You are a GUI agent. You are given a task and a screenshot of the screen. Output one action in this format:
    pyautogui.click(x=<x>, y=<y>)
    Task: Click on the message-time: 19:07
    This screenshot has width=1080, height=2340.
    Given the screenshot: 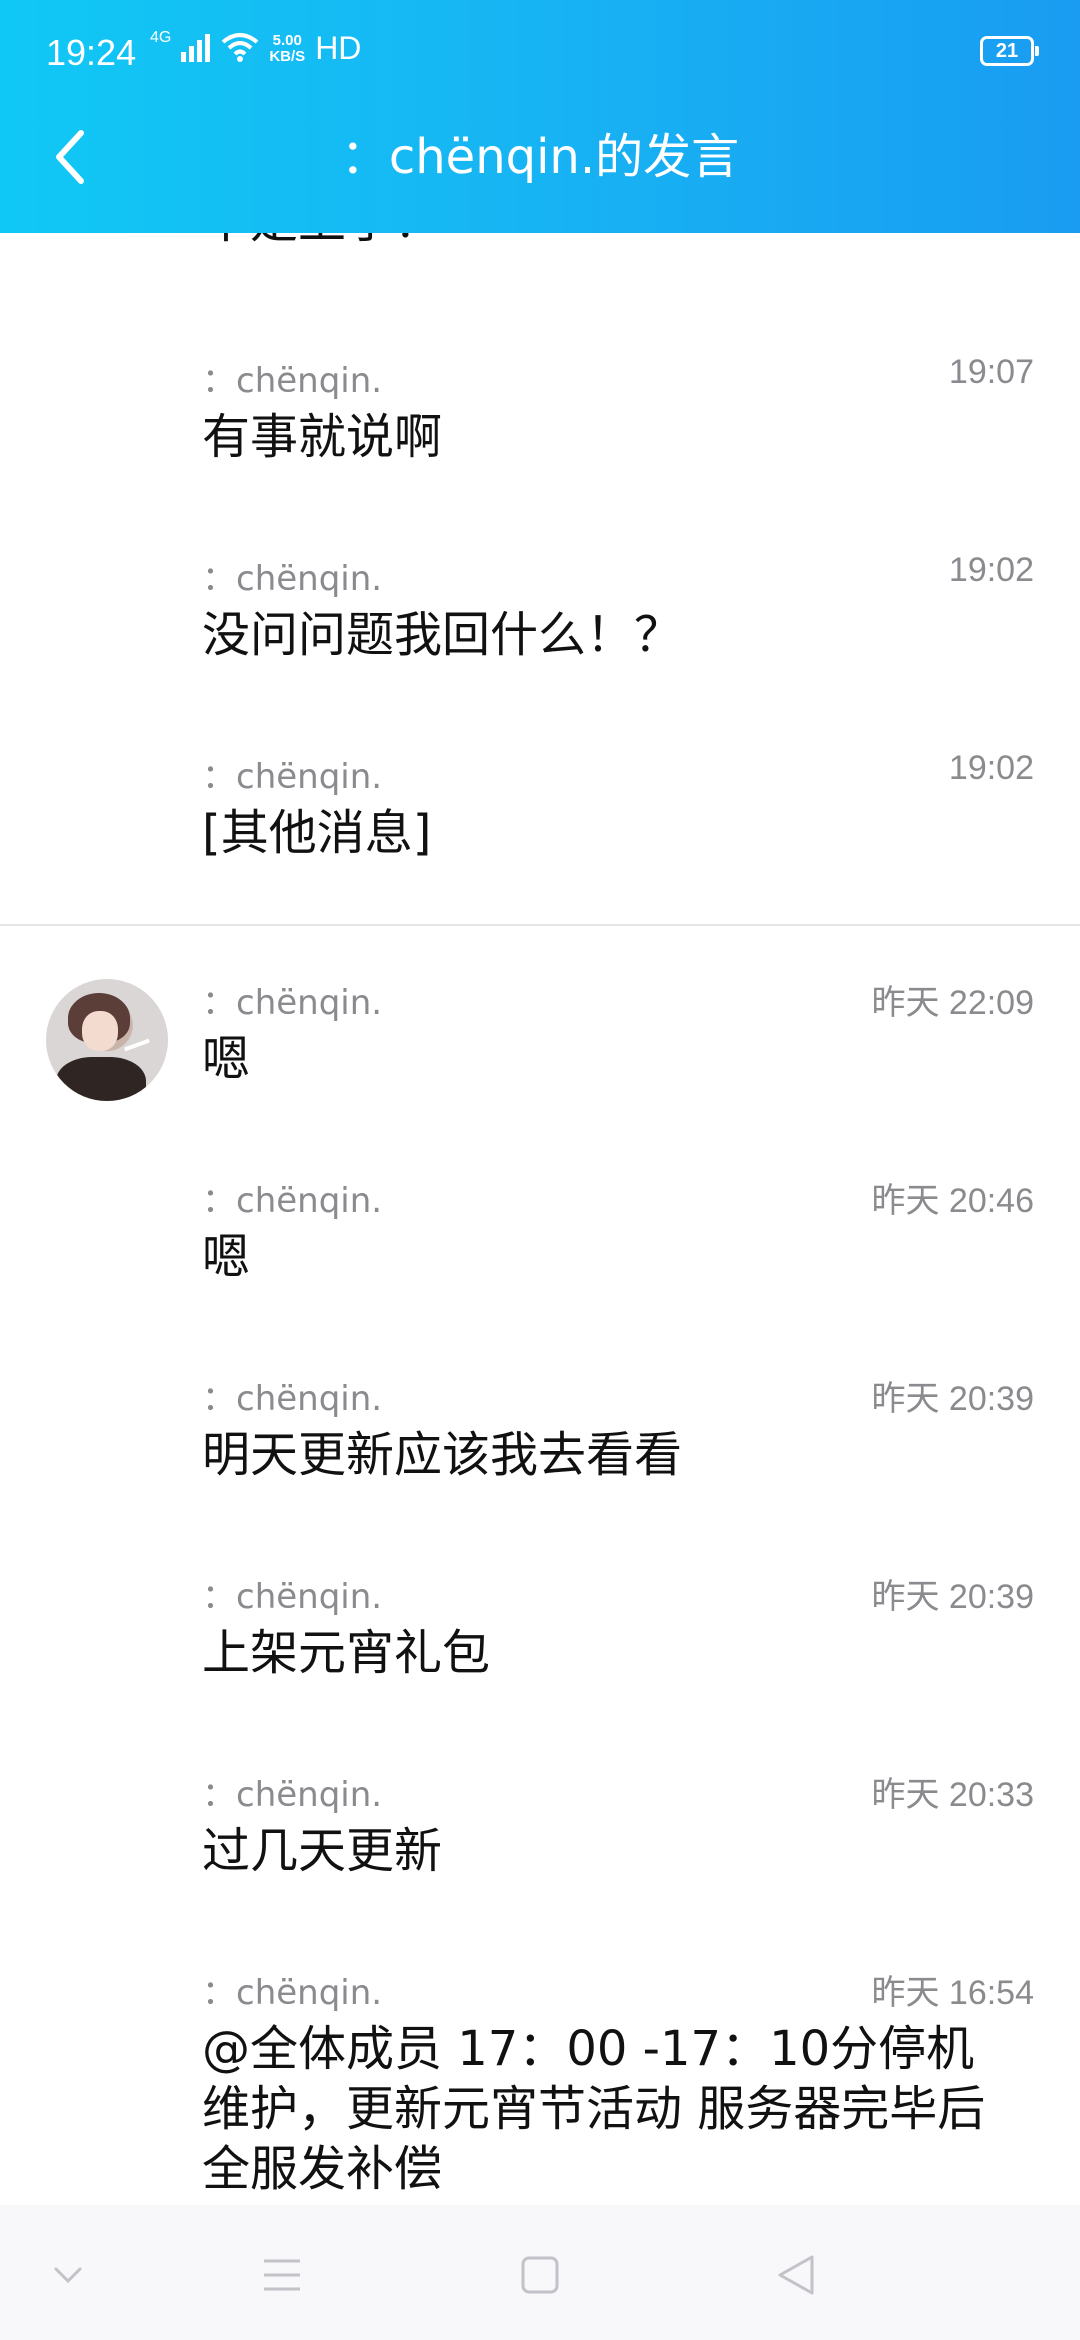 What is the action you would take?
    pyautogui.click(x=991, y=372)
    